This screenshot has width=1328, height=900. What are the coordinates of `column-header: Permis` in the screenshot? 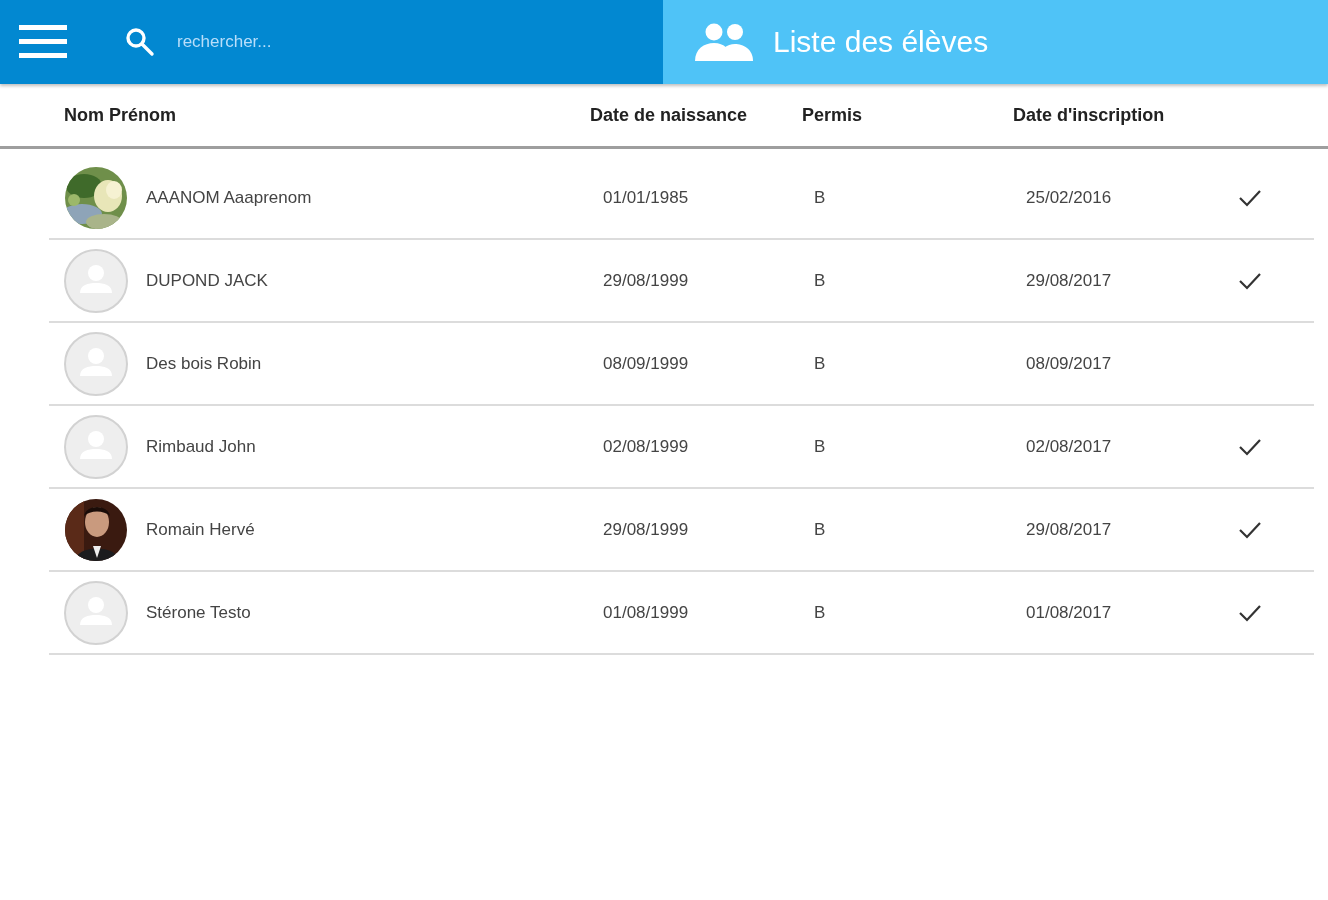 It's located at (833, 115).